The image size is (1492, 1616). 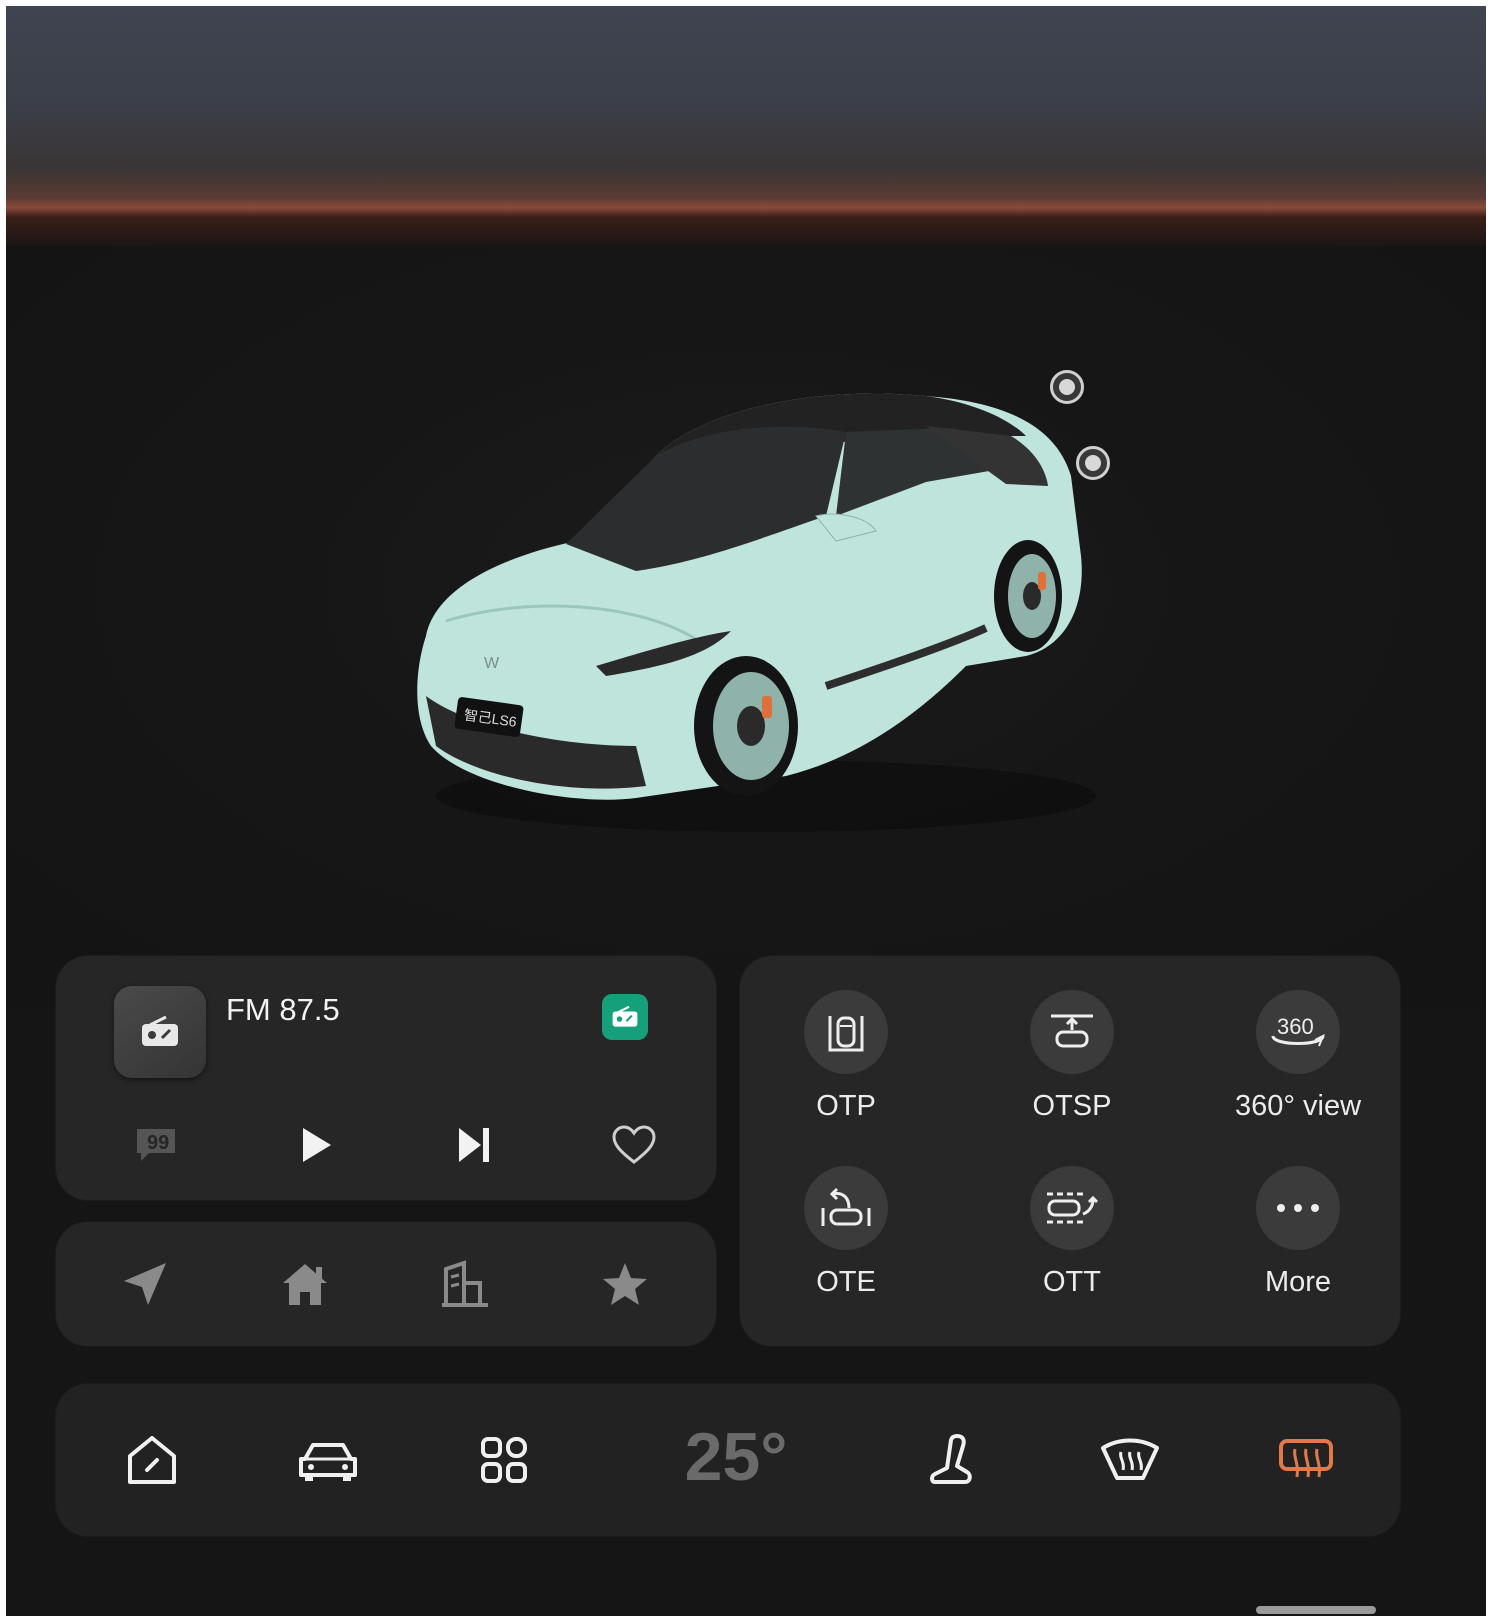 I want to click on rear-defrost-icon, so click(x=1306, y=1458).